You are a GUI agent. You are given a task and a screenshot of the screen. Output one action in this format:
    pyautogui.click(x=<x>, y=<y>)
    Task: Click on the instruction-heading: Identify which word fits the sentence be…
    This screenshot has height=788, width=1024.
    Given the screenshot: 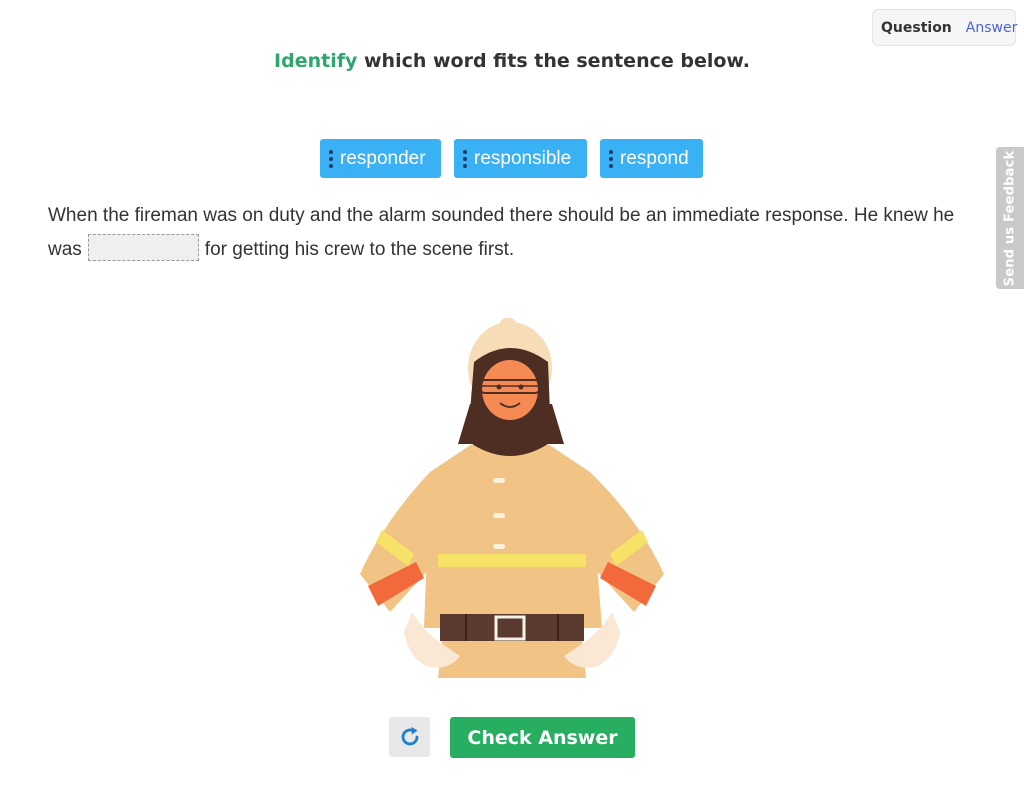 What is the action you would take?
    pyautogui.click(x=512, y=61)
    